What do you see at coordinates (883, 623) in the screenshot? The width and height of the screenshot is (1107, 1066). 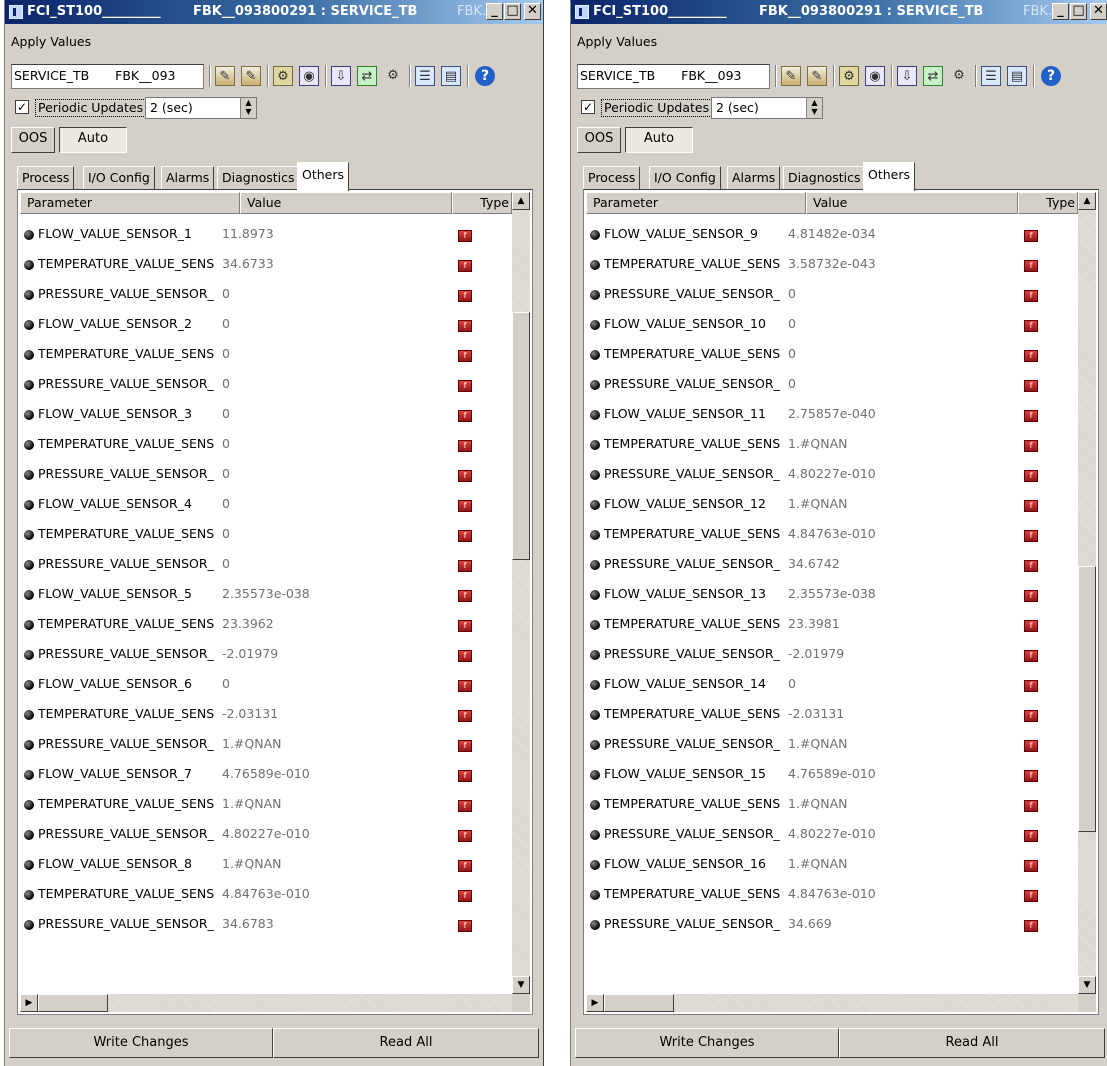 I see `parameter-value: 23.3981` at bounding box center [883, 623].